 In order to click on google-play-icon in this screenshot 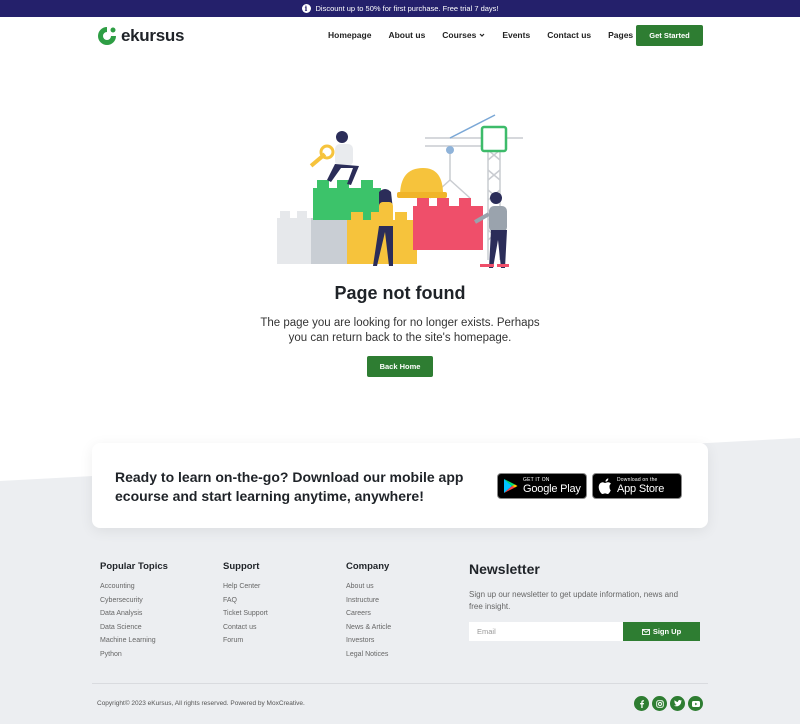, I will do `click(511, 486)`.